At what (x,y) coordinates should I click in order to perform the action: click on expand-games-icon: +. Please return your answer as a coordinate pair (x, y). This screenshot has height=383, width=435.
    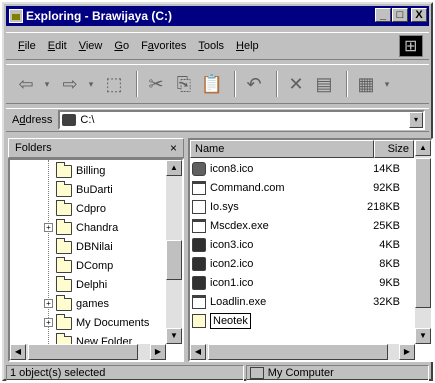
    Looking at the image, I should click on (48, 303).